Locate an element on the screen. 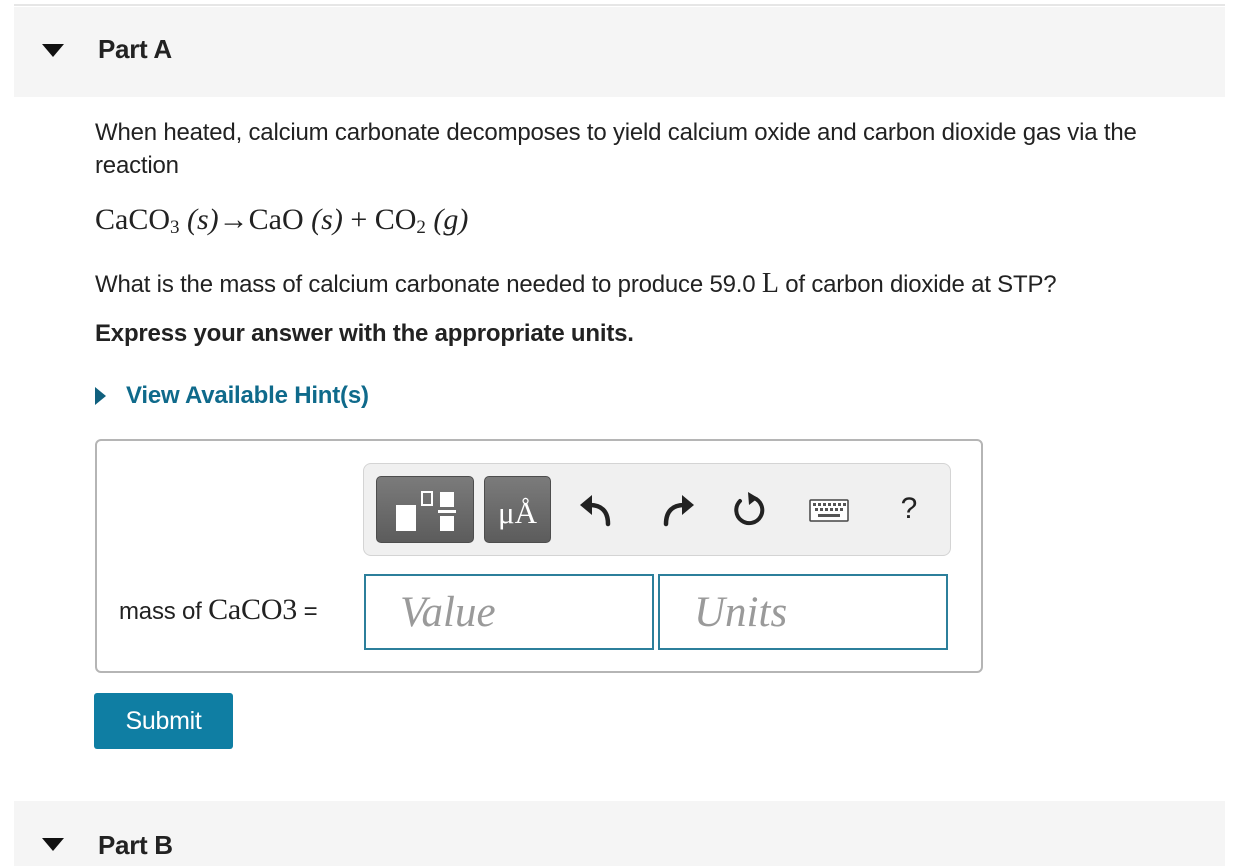 This screenshot has width=1236, height=866. ask-unit: L is located at coordinates (770, 283).